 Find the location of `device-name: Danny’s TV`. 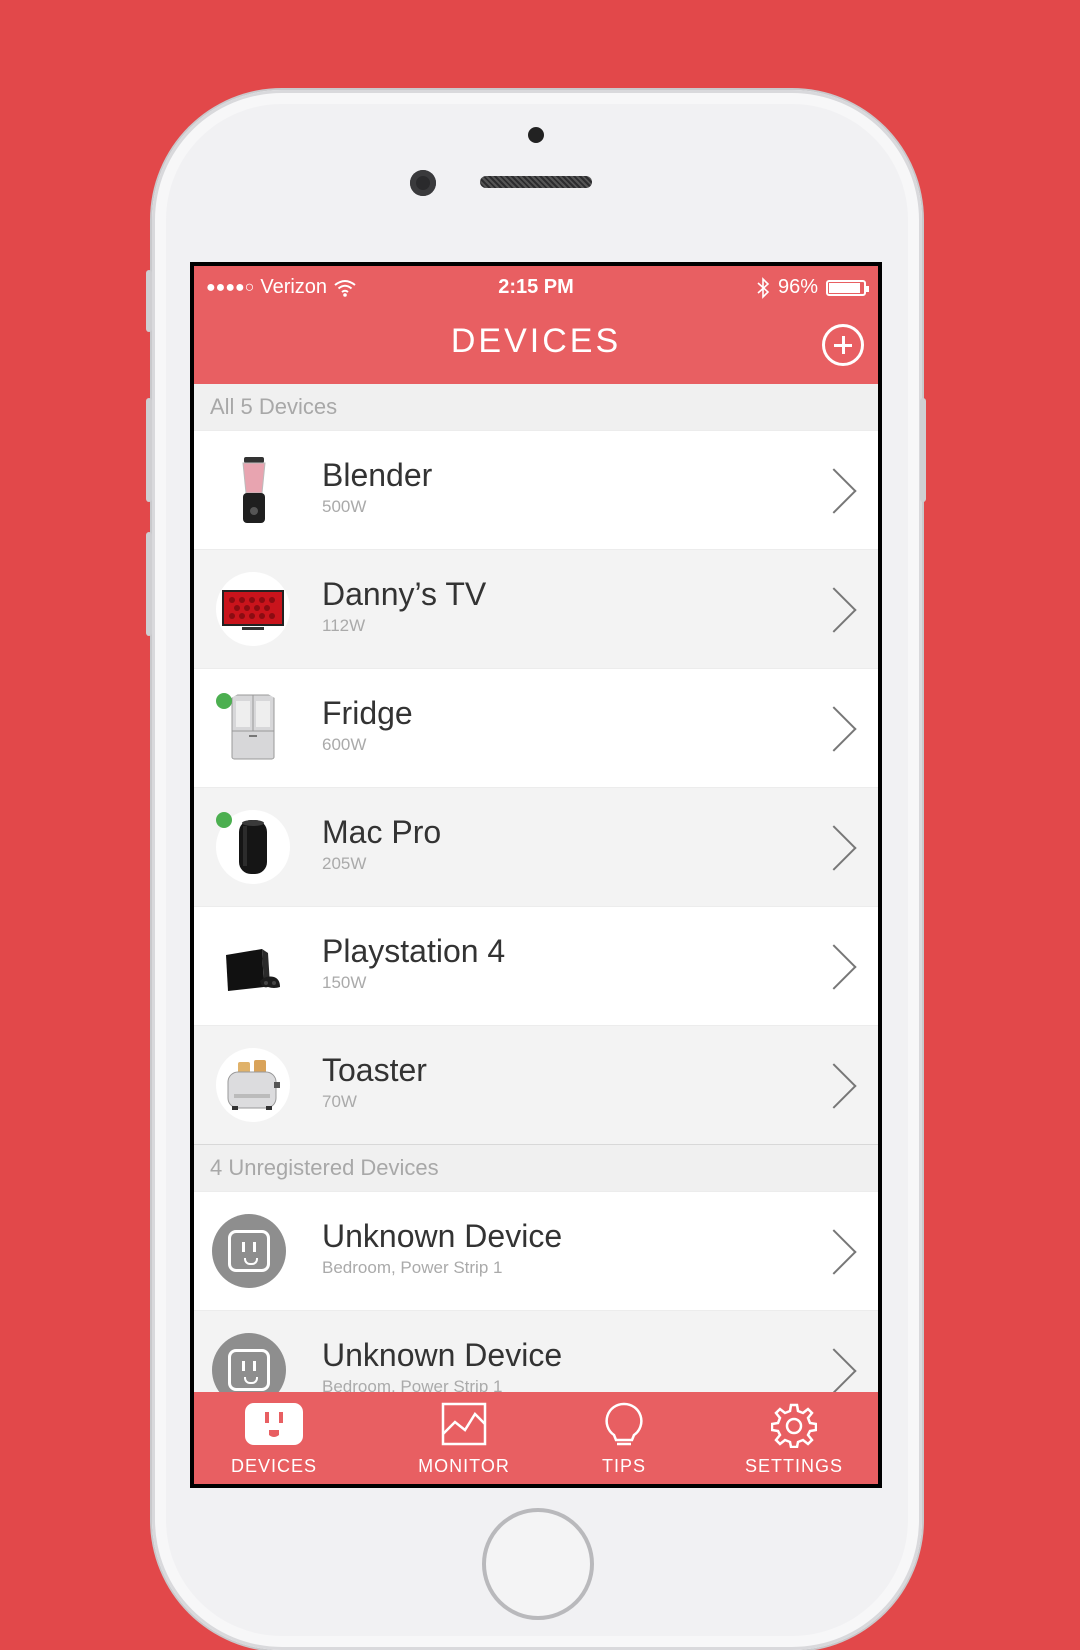

device-name: Danny’s TV is located at coordinates (404, 594).